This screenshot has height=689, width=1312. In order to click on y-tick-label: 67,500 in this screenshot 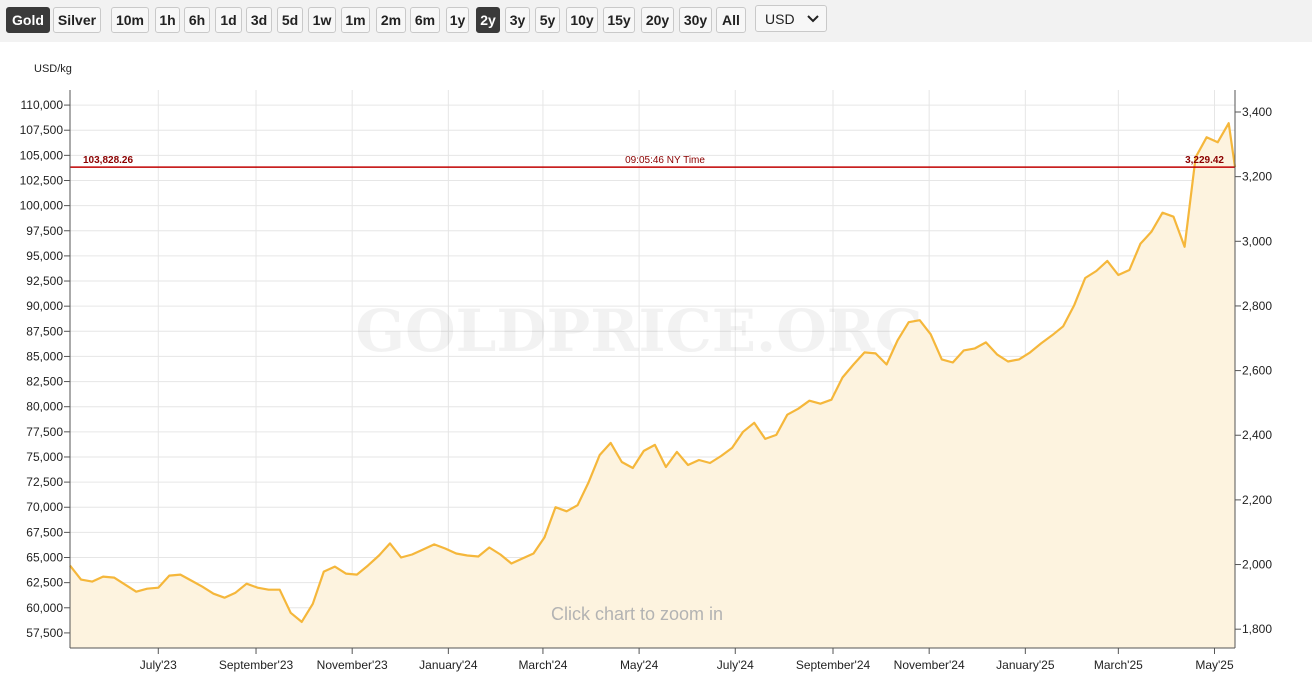, I will do `click(44, 532)`.